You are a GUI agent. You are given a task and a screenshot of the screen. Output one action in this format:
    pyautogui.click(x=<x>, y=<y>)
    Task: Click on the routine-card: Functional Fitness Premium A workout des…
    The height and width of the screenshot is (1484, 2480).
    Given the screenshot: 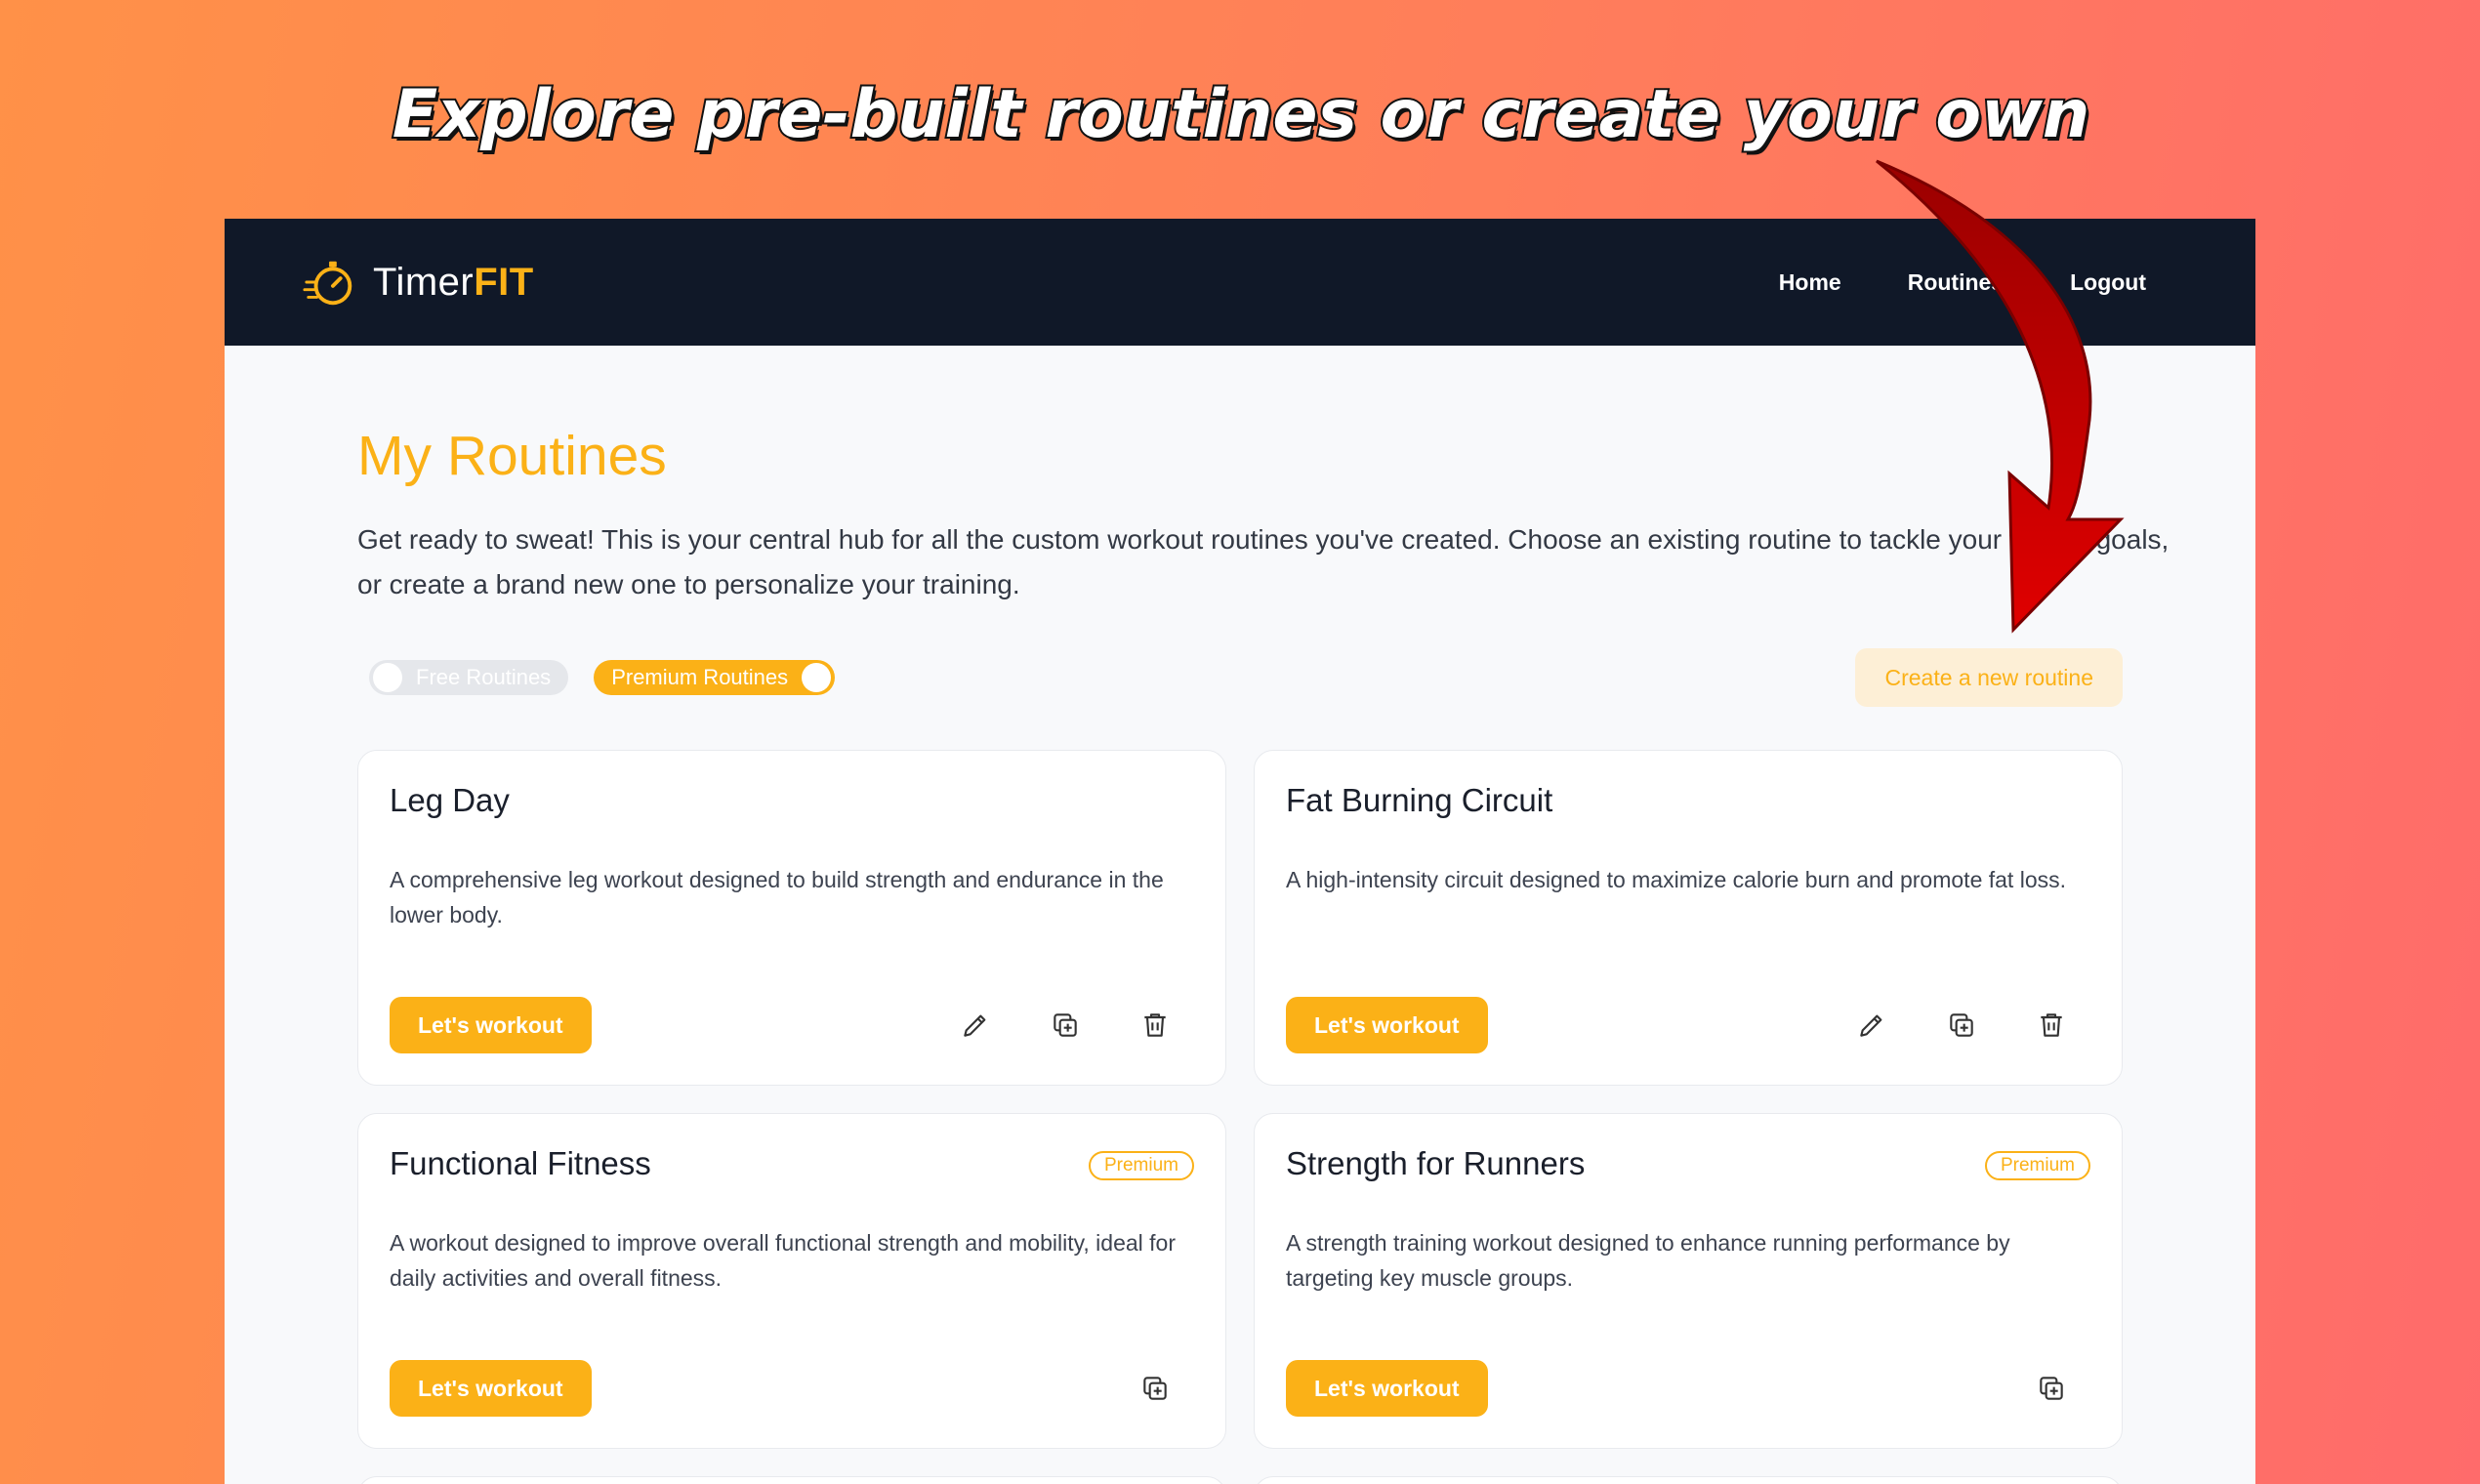 What is the action you would take?
    pyautogui.click(x=791, y=1281)
    